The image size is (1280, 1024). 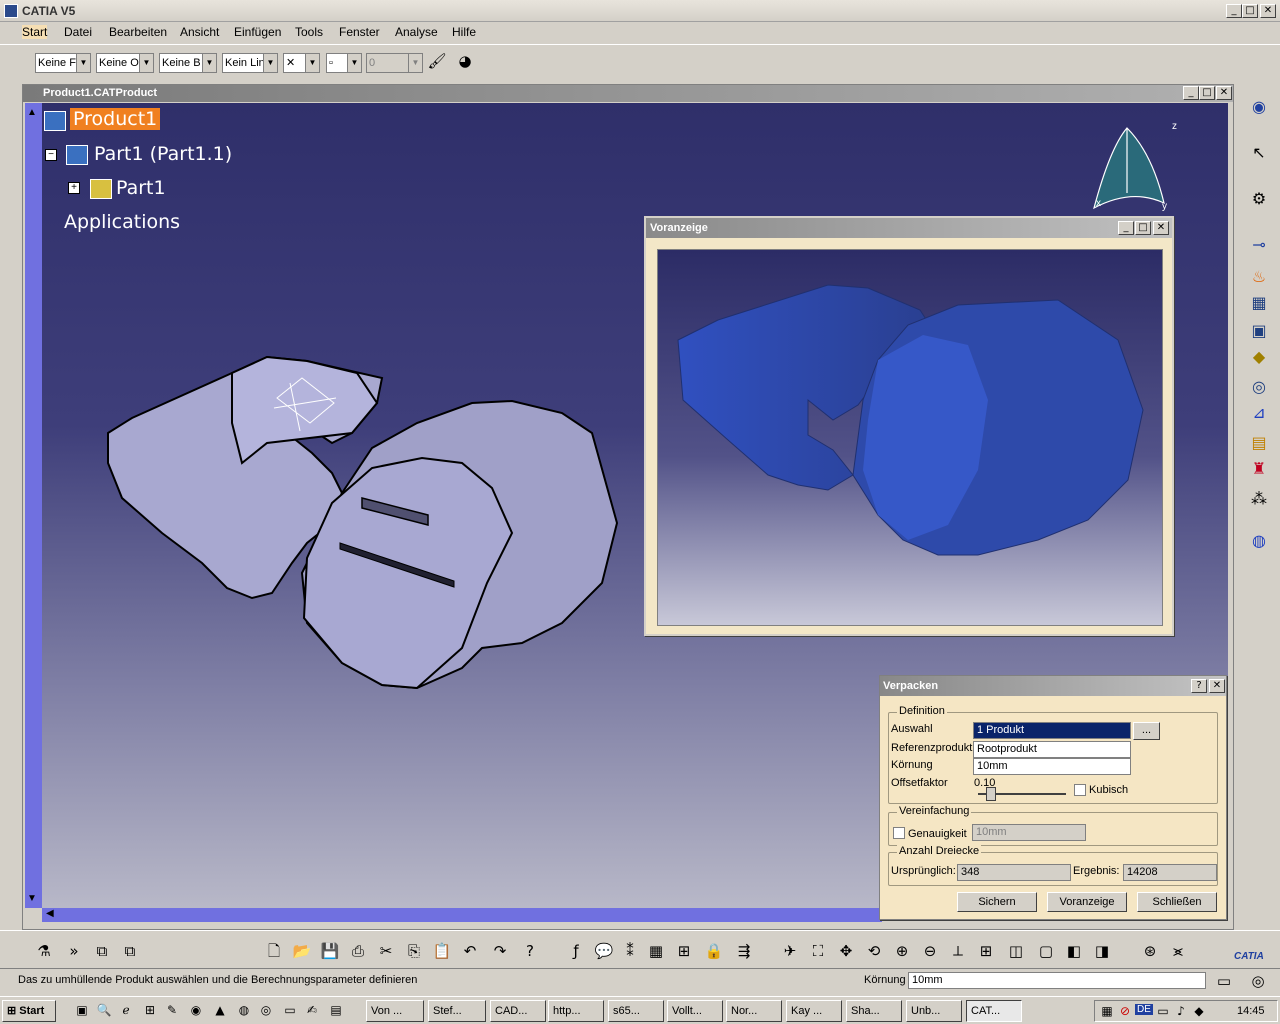 I want to click on menu-tools: Tools, so click(x=309, y=32).